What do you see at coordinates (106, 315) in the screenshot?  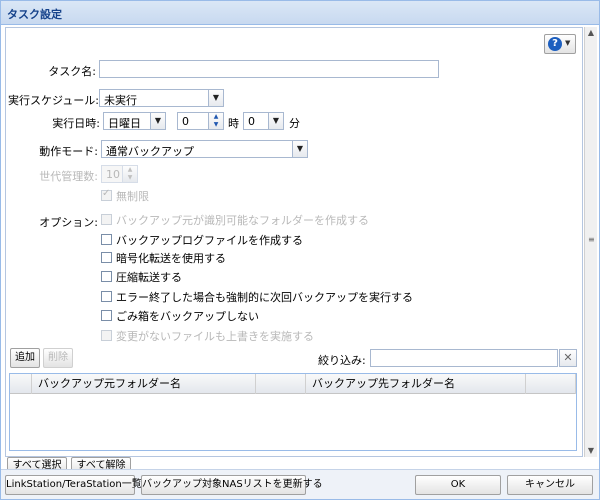 I see `option-checkbox-skip-trash` at bounding box center [106, 315].